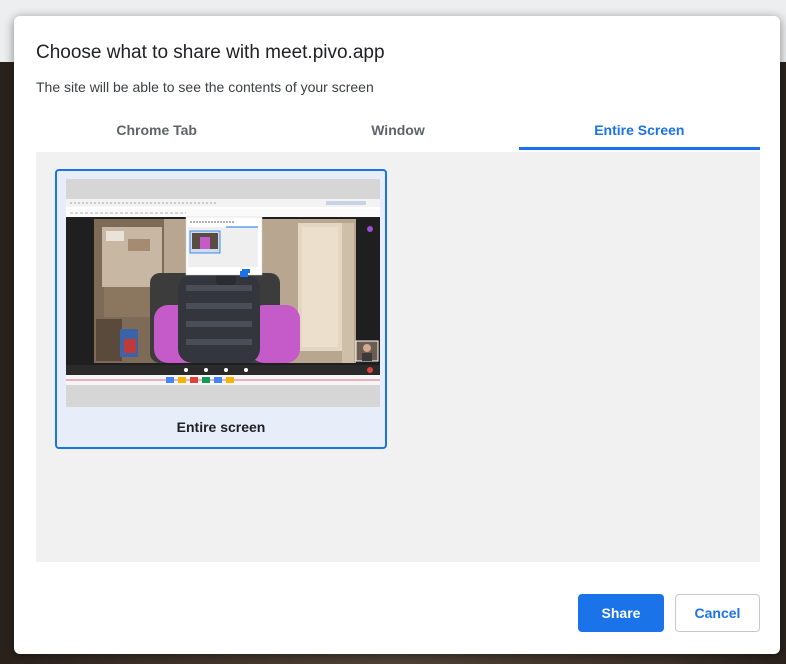 Image resolution: width=786 pixels, height=664 pixels. Describe the element at coordinates (639, 131) in the screenshot. I see `tab-entire-screen: Entire Screen` at that location.